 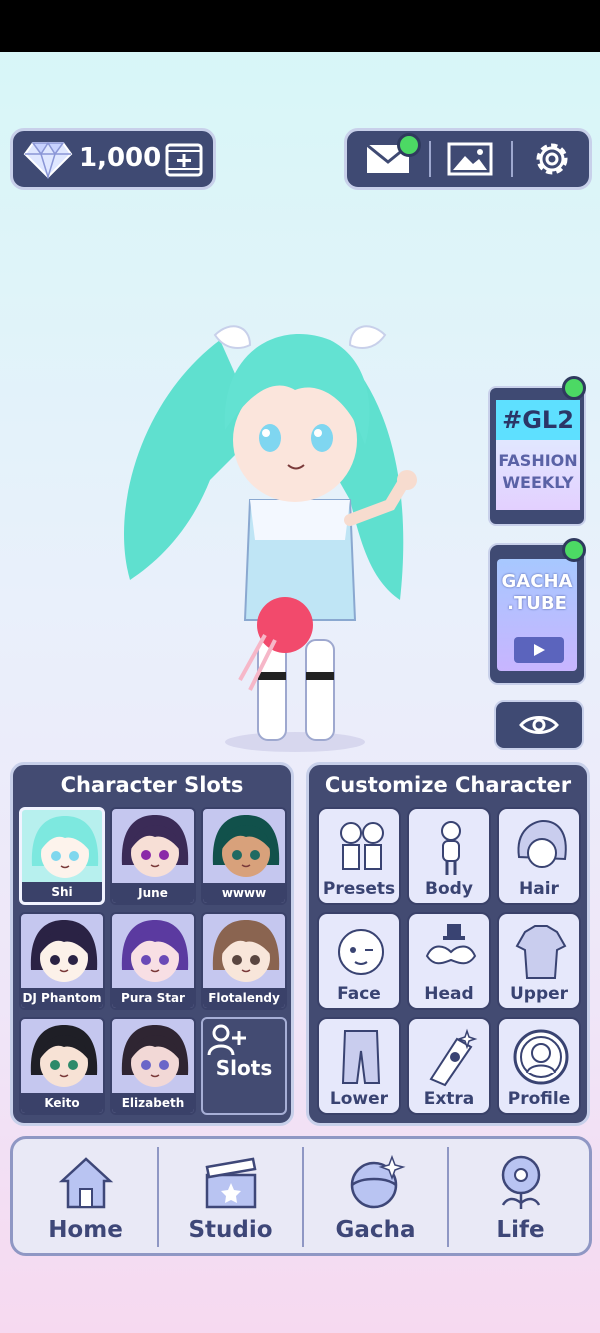 I want to click on character-slot: Elizabeth, so click(x=153, y=1066).